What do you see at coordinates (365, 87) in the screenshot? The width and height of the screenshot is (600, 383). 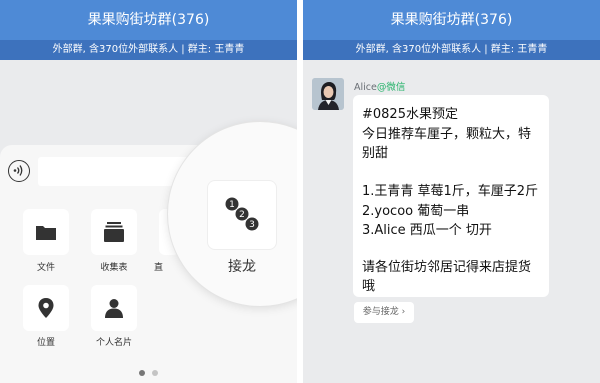 I see `sender-name-text: Alice` at bounding box center [365, 87].